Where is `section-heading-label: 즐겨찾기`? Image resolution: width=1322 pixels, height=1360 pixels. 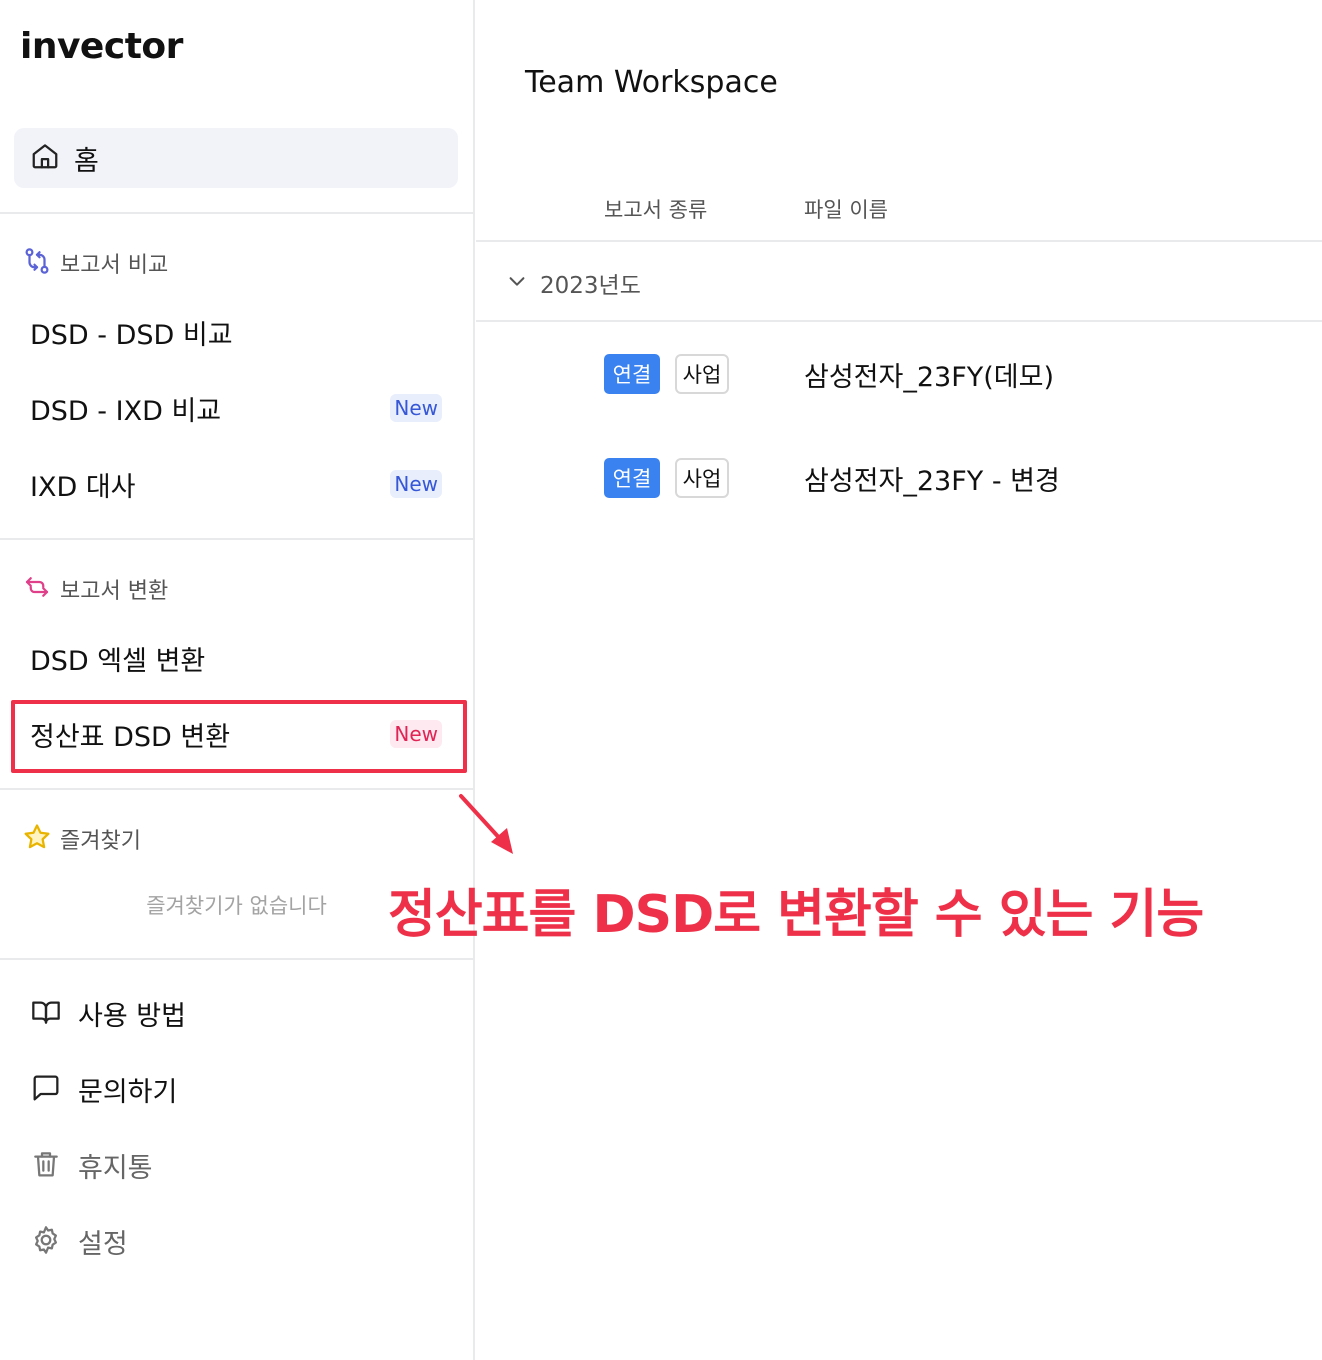 section-heading-label: 즐겨찾기 is located at coordinates (100, 841).